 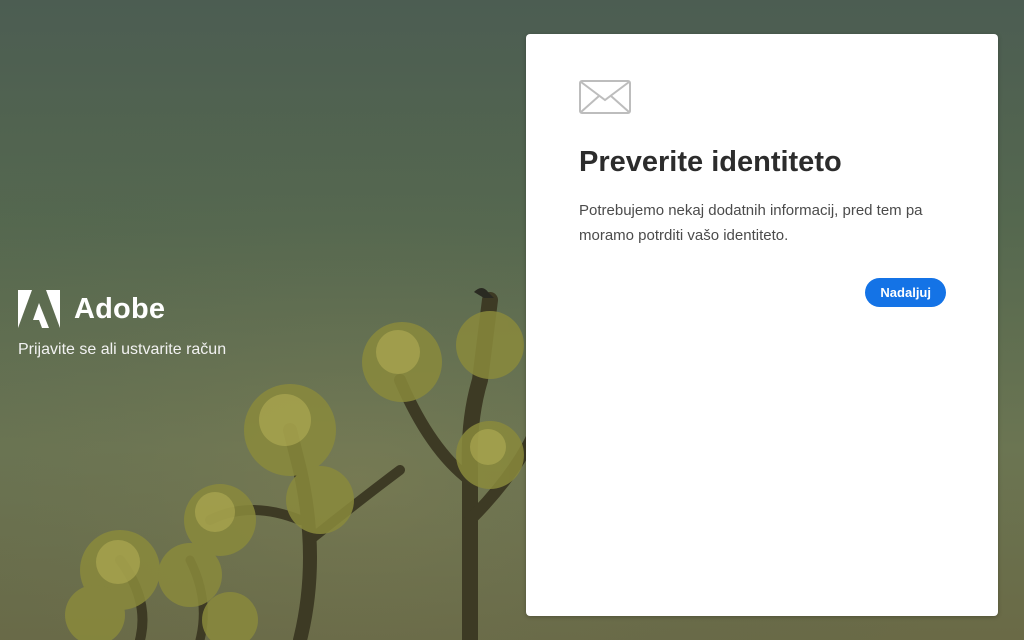 I want to click on brand-row: Adobe, so click(x=122, y=309).